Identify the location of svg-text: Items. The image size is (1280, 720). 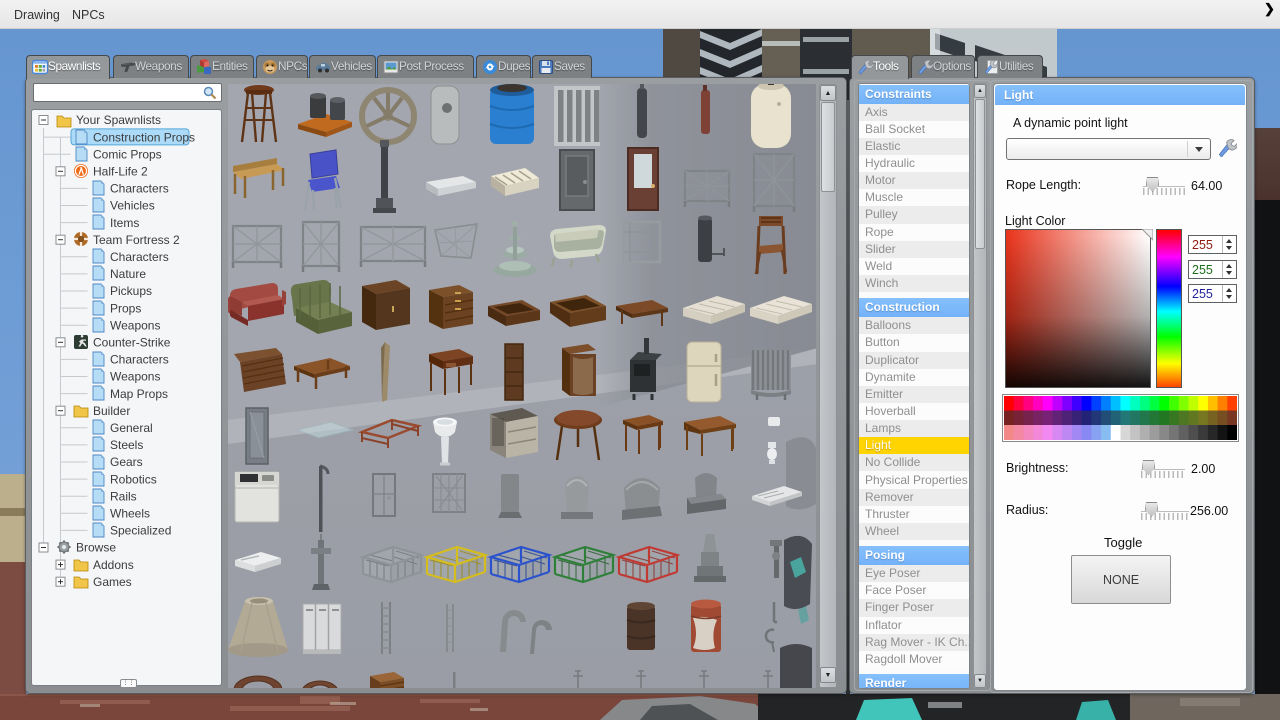
(124, 223).